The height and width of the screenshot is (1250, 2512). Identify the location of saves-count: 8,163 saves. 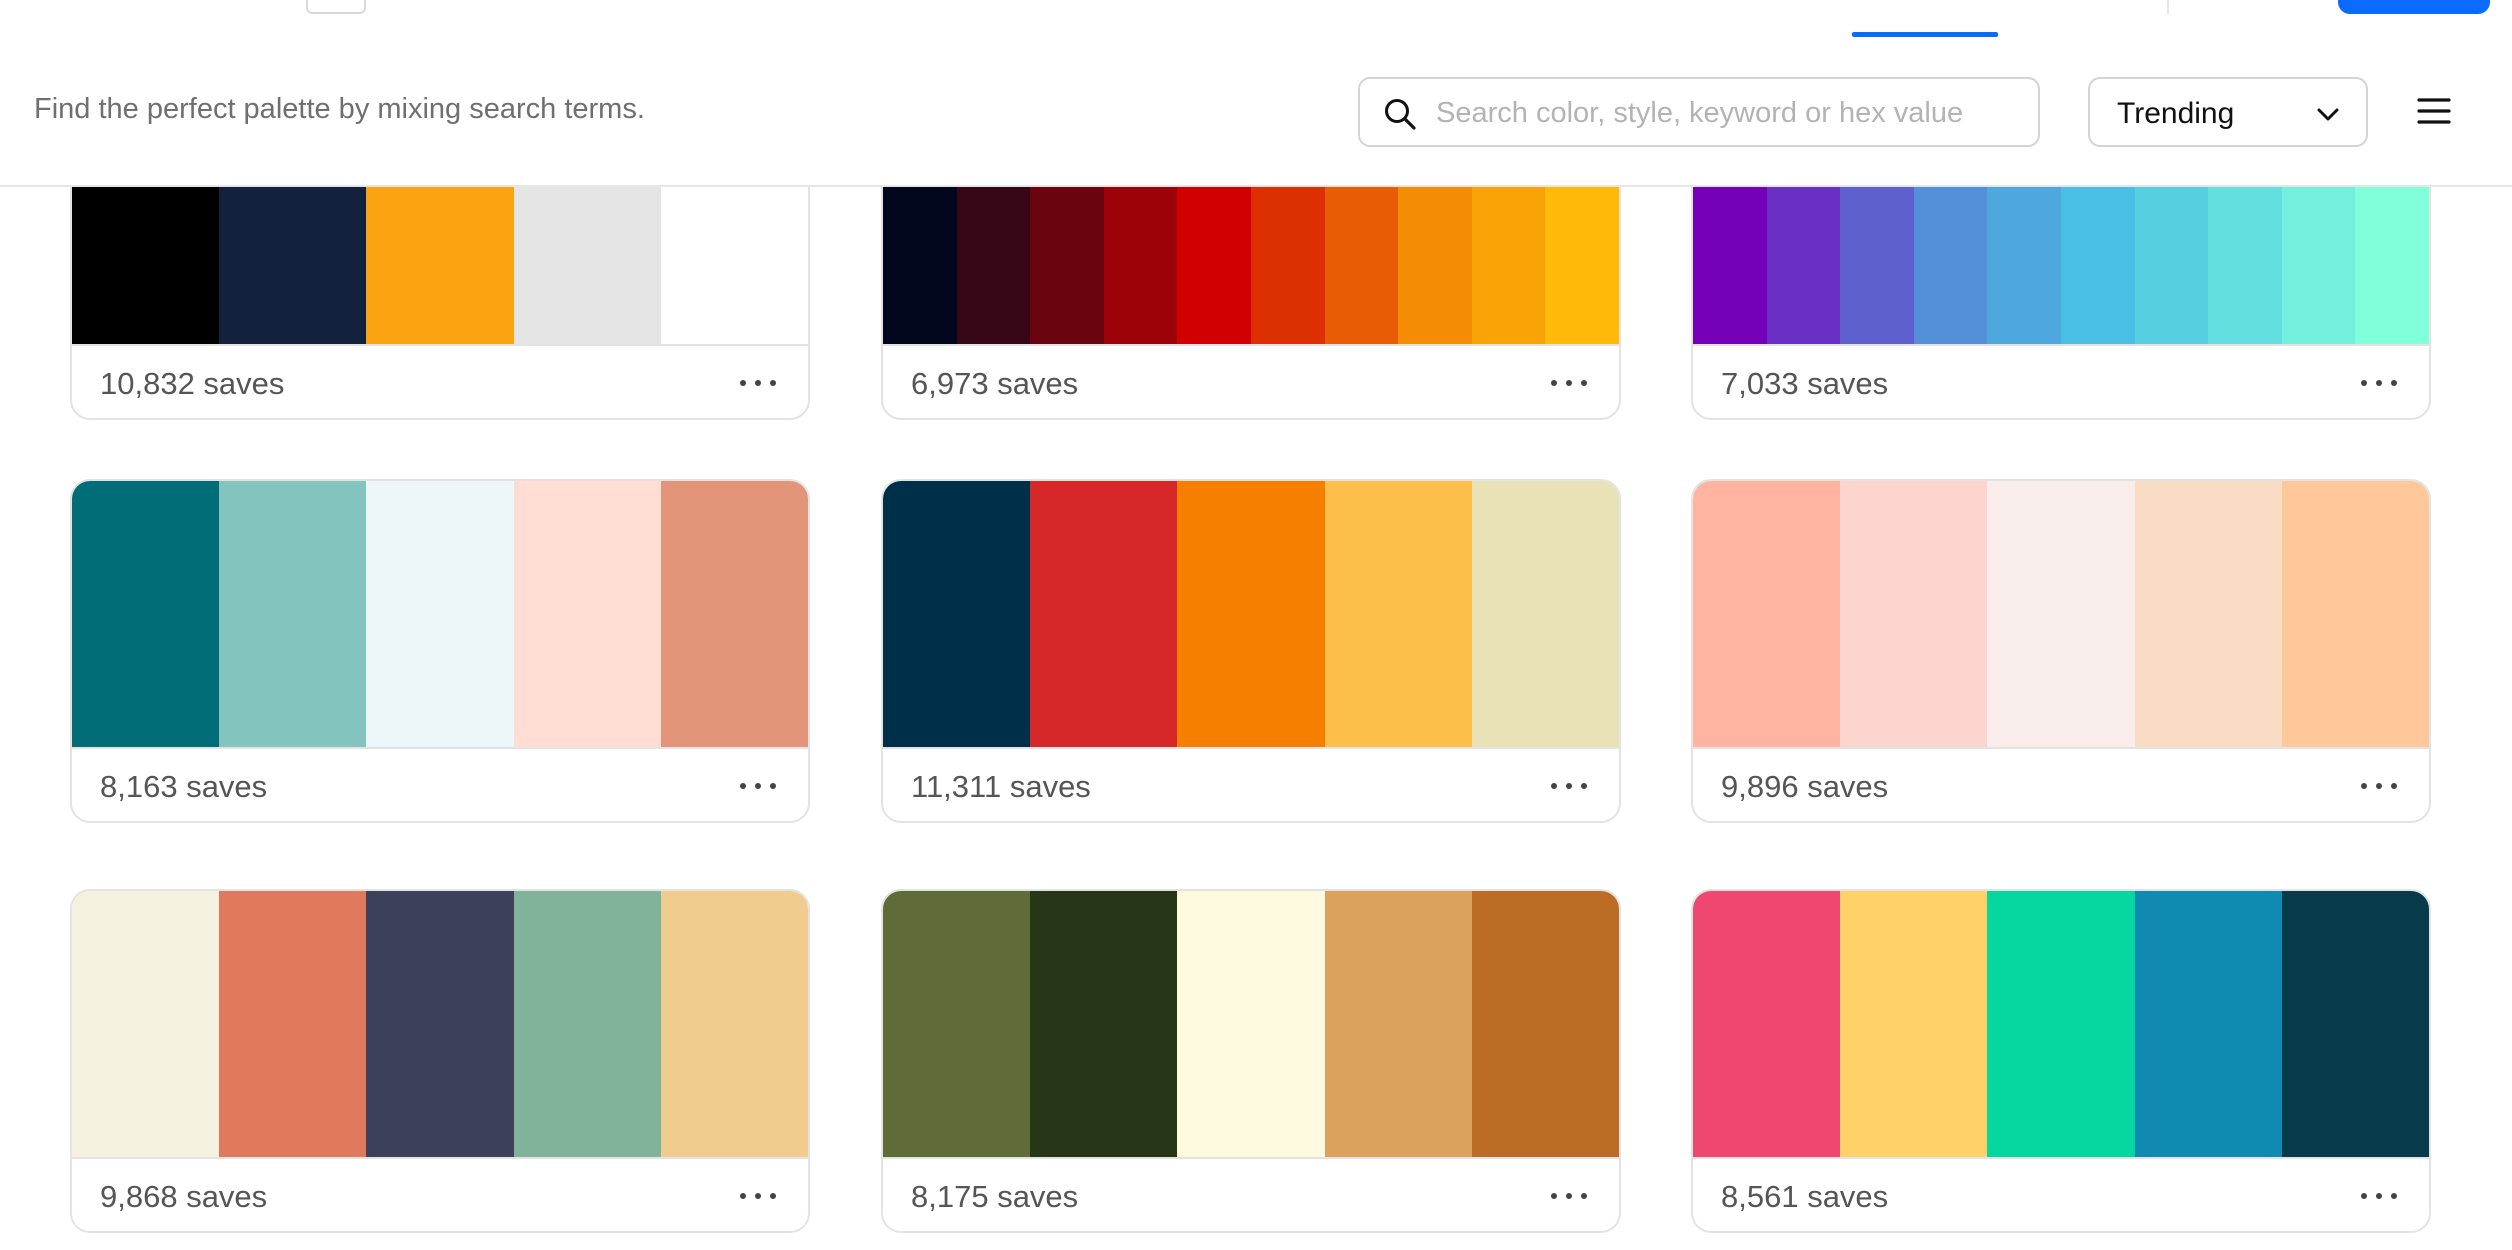
(184, 786).